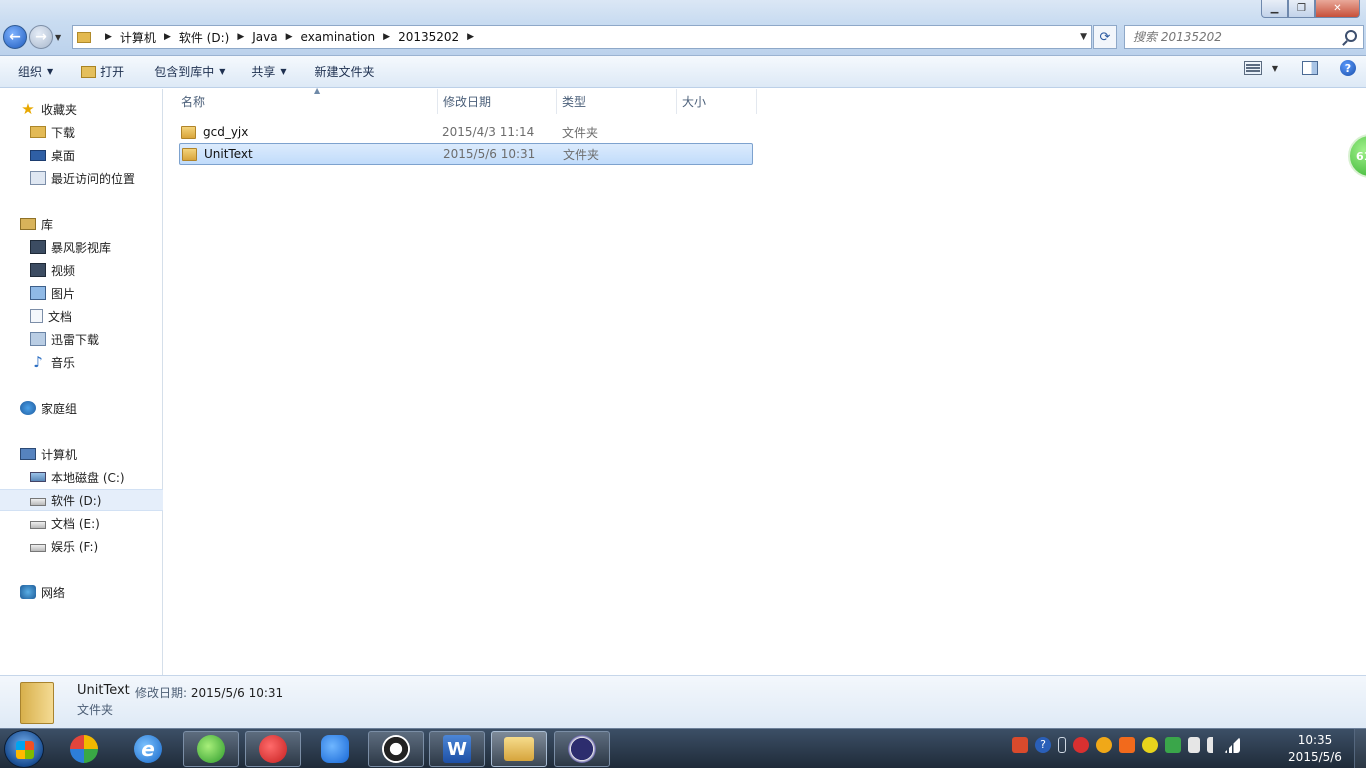 Image resolution: width=1366 pixels, height=768 pixels. Describe the element at coordinates (81, 109) in the screenshot. I see `nav-favorites: ★ 收藏夹` at that location.